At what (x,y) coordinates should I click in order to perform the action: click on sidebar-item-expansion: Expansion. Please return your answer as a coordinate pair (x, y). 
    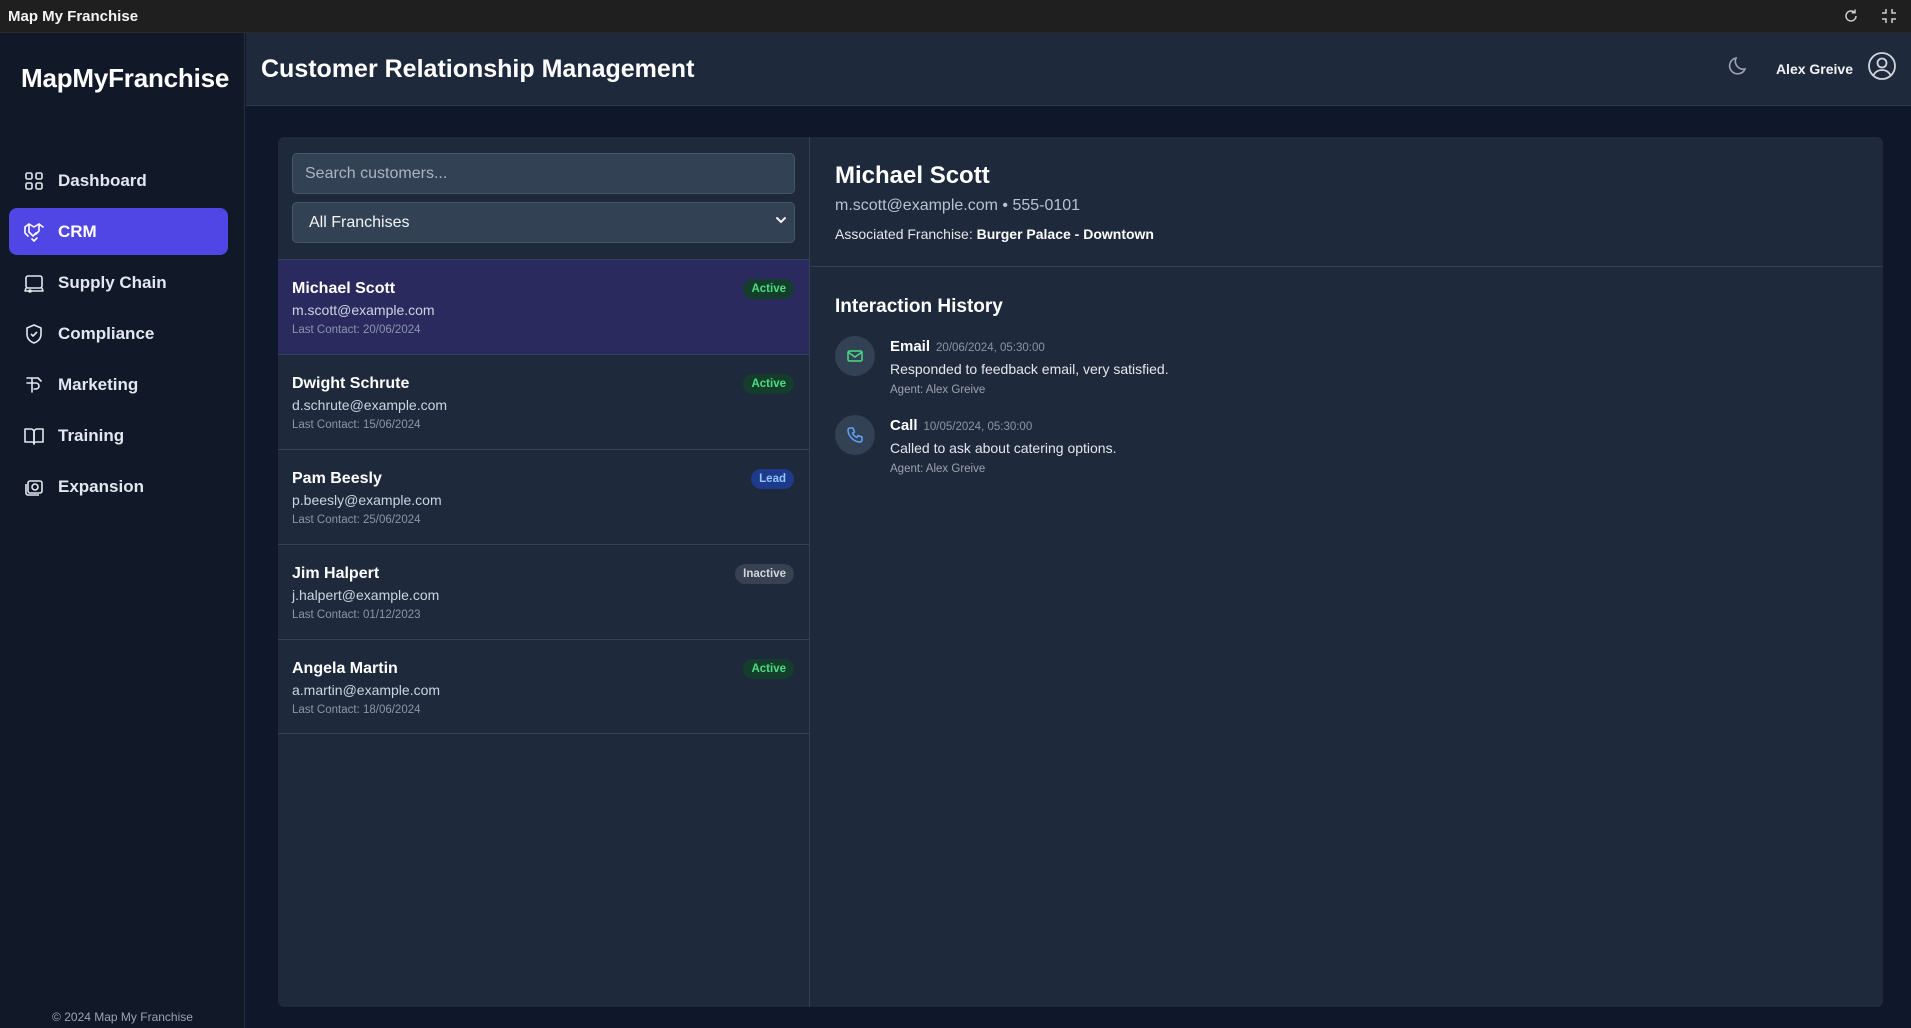
    Looking at the image, I should click on (118, 486).